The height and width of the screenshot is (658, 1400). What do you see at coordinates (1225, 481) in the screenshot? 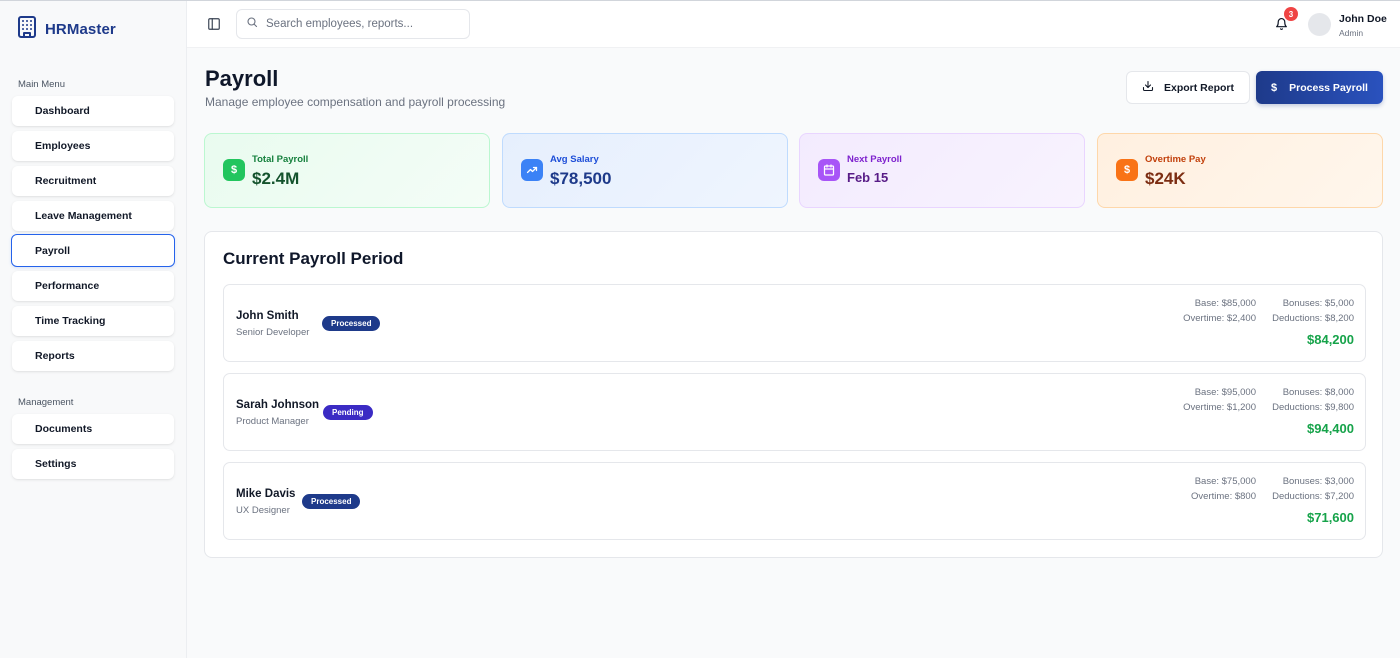
I see `base-salary: Base: $75,000` at bounding box center [1225, 481].